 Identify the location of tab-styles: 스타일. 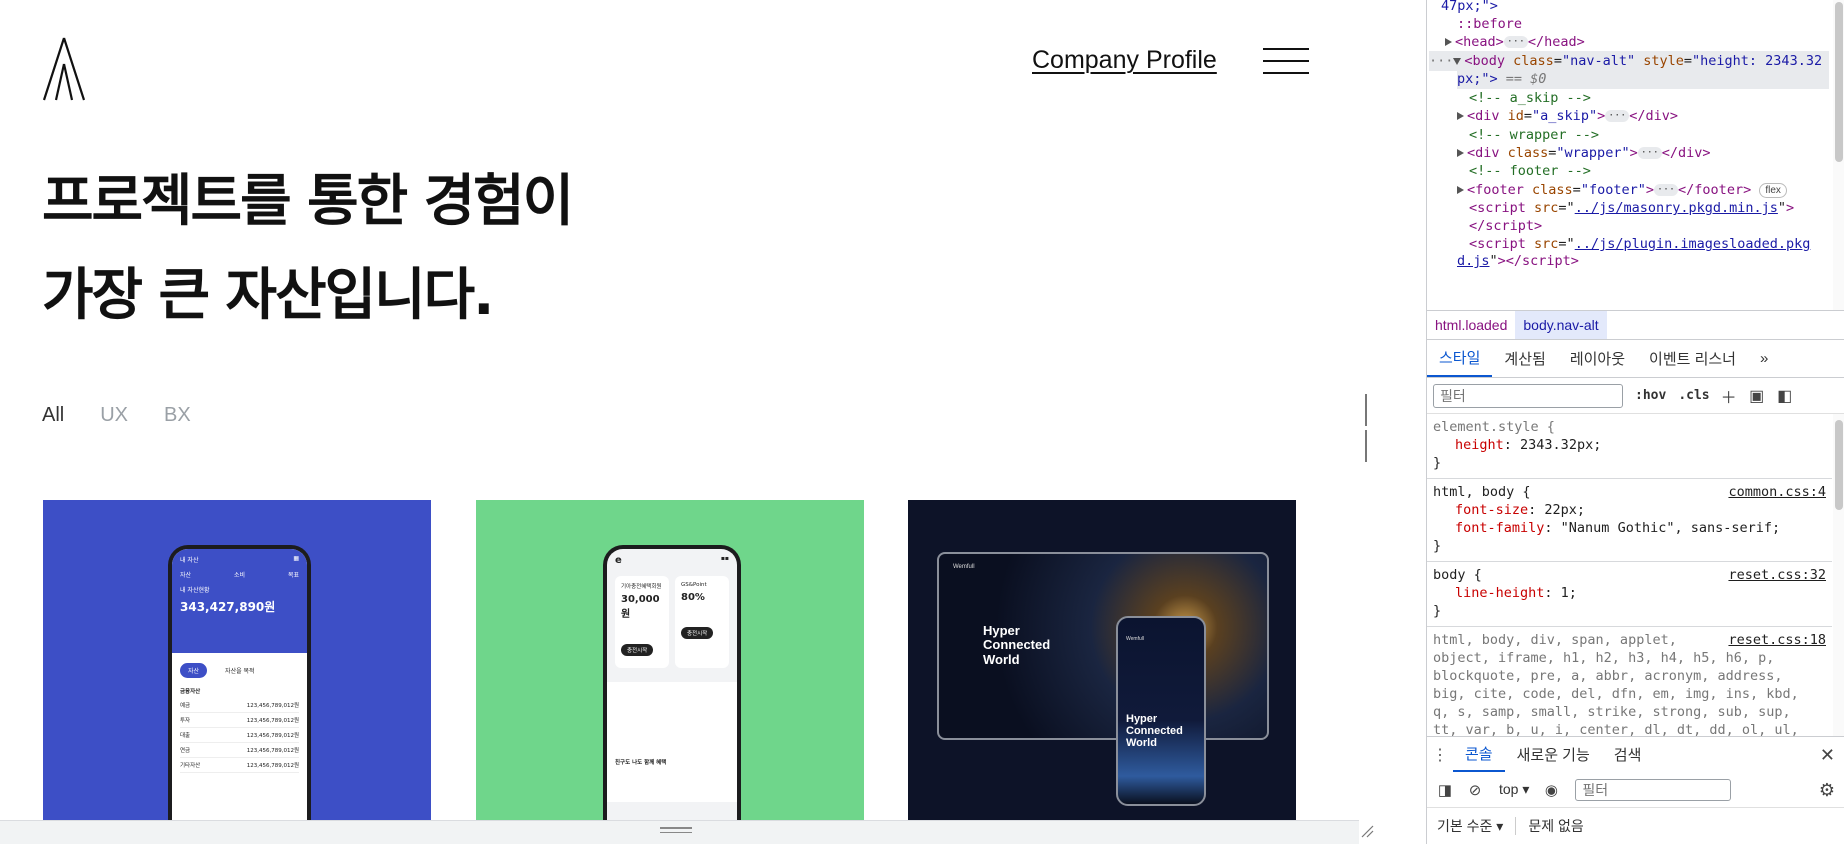
(1460, 358).